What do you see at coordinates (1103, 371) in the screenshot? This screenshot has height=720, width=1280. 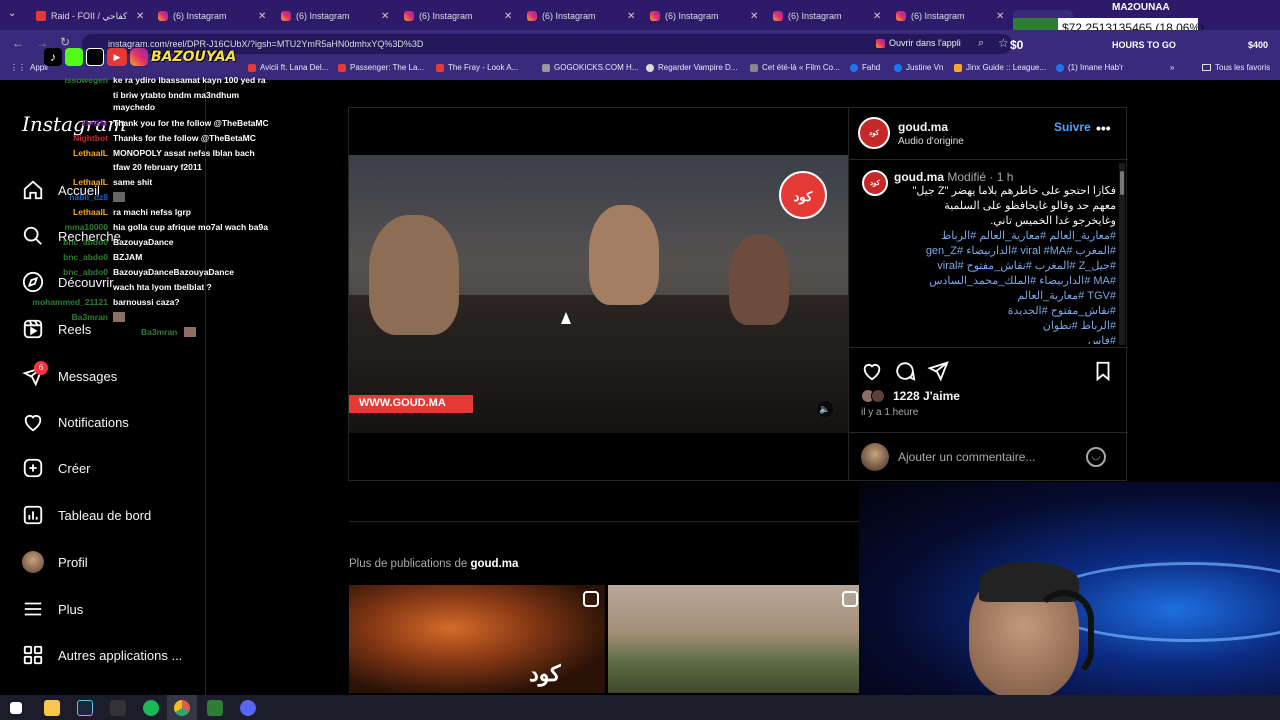 I see `save-icon` at bounding box center [1103, 371].